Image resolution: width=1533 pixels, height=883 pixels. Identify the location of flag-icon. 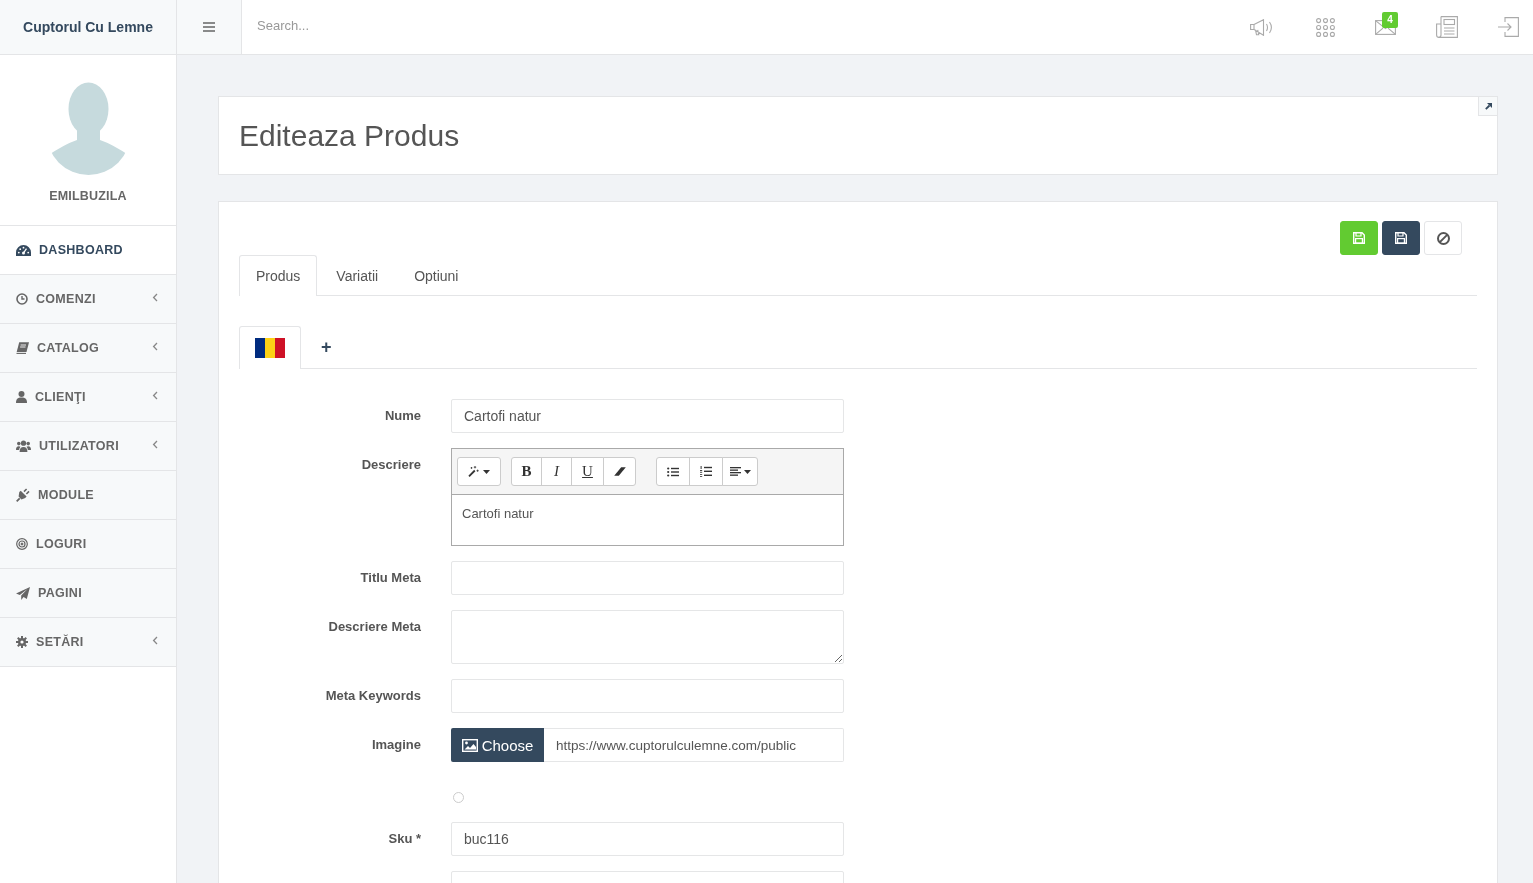
(270, 348).